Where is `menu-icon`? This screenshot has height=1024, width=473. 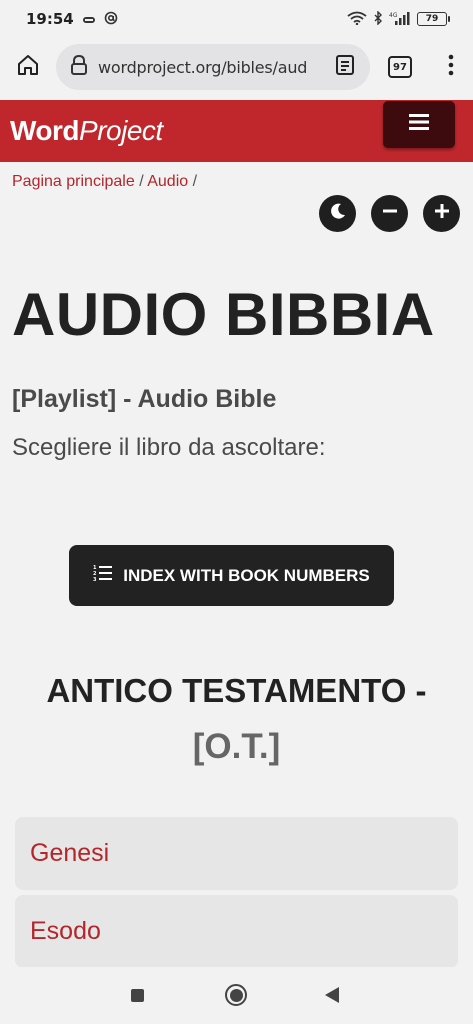 menu-icon is located at coordinates (419, 124).